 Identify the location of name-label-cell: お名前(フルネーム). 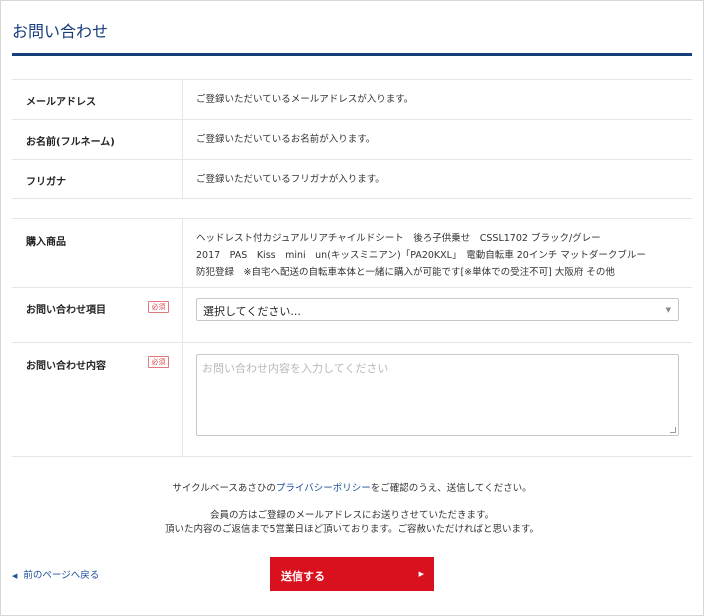
(97, 139).